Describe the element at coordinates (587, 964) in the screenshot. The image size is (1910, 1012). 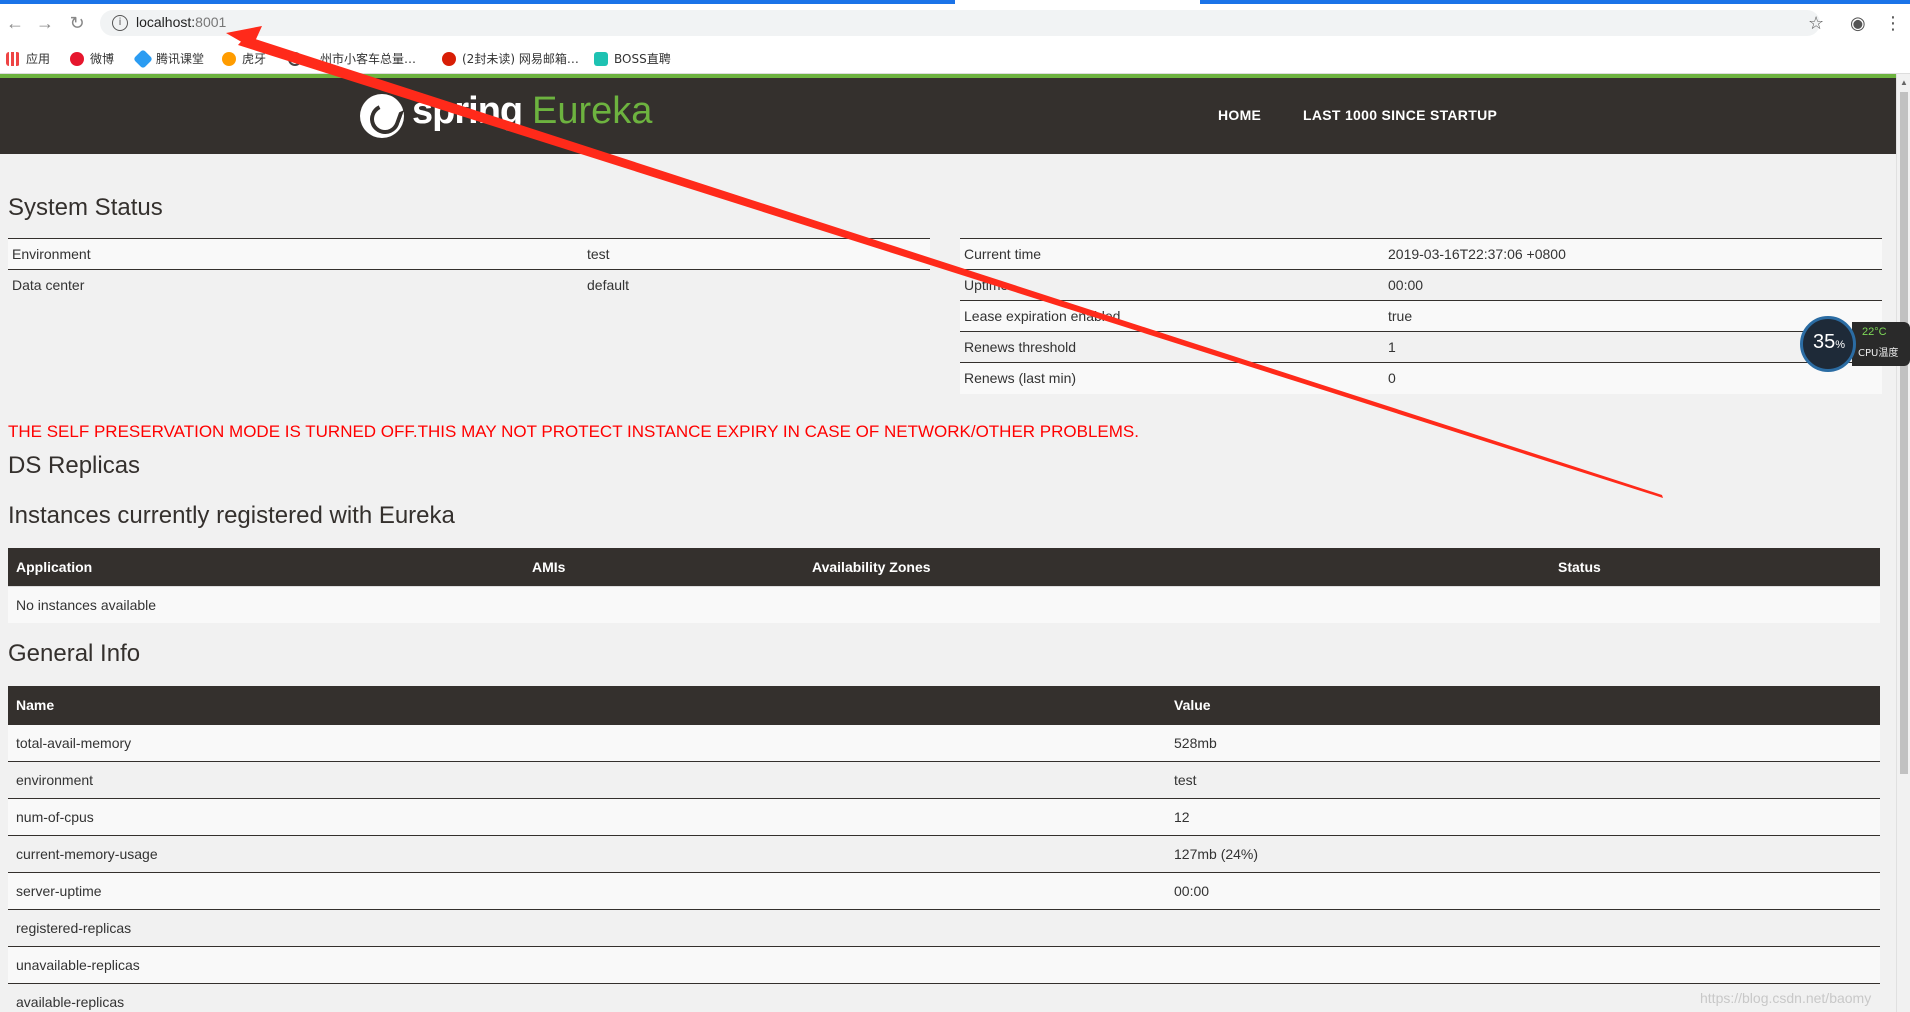
I see `info-name: unavailable-replicas` at that location.